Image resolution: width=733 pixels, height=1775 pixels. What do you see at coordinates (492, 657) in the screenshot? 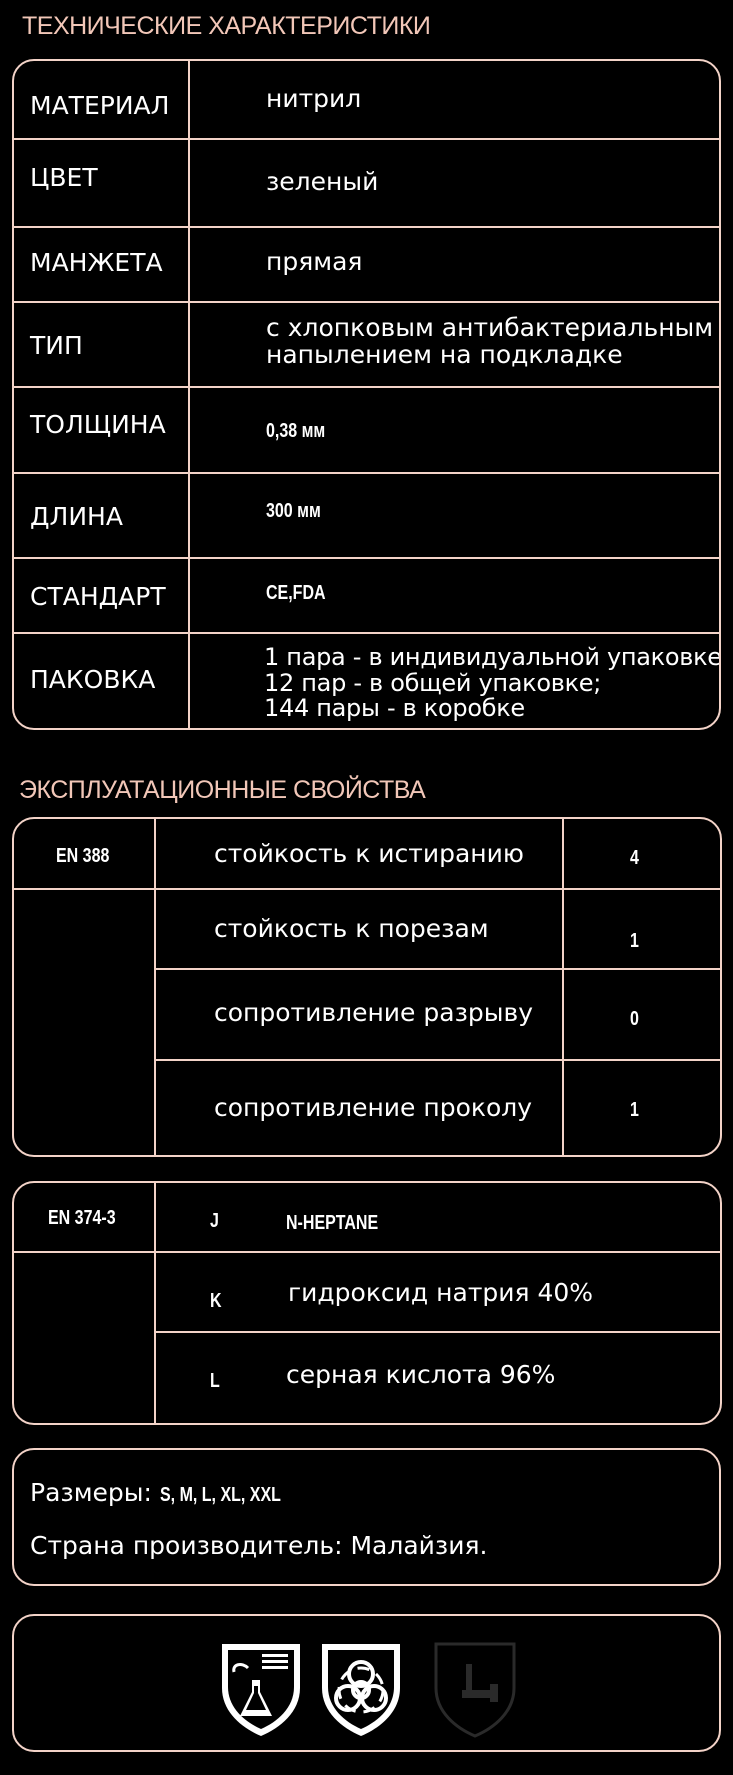
I see `tech-value-packing-line1: 1 пара - в индивидуальной упаковке;` at bounding box center [492, 657].